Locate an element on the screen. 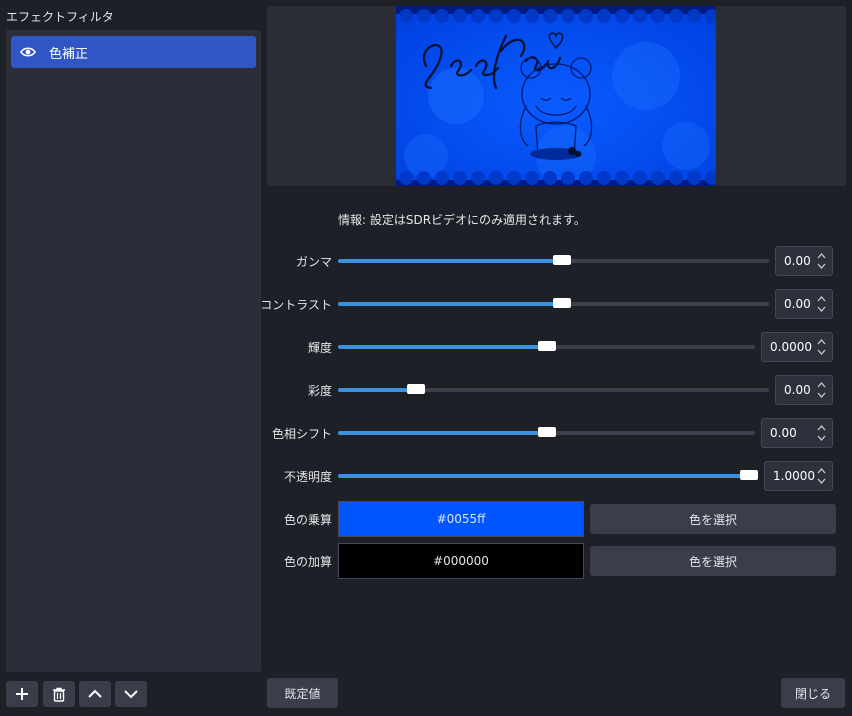 The height and width of the screenshot is (716, 852). opacity-value: 1.0000 is located at coordinates (790, 476).